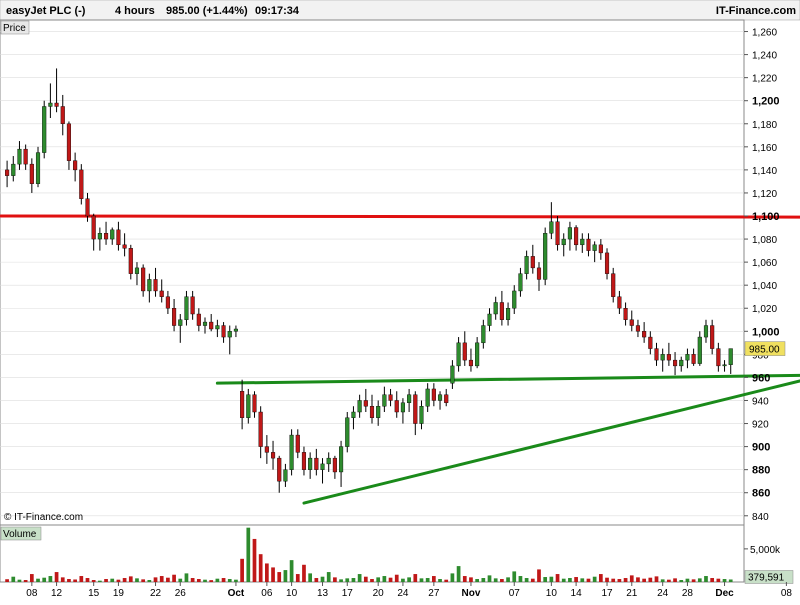 The image size is (800, 605). Describe the element at coordinates (156, 593) in the screenshot. I see `x-tick-label: 22` at that location.